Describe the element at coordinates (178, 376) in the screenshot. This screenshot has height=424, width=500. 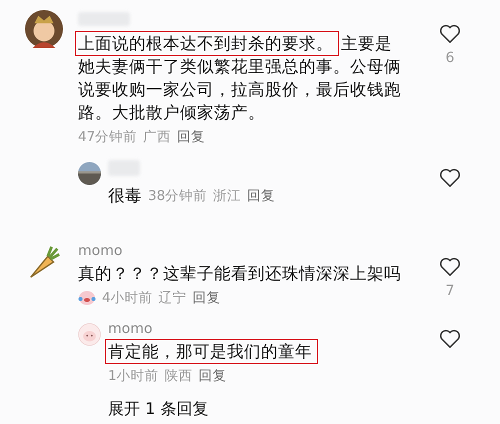
I see `comment-location: 陕西` at that location.